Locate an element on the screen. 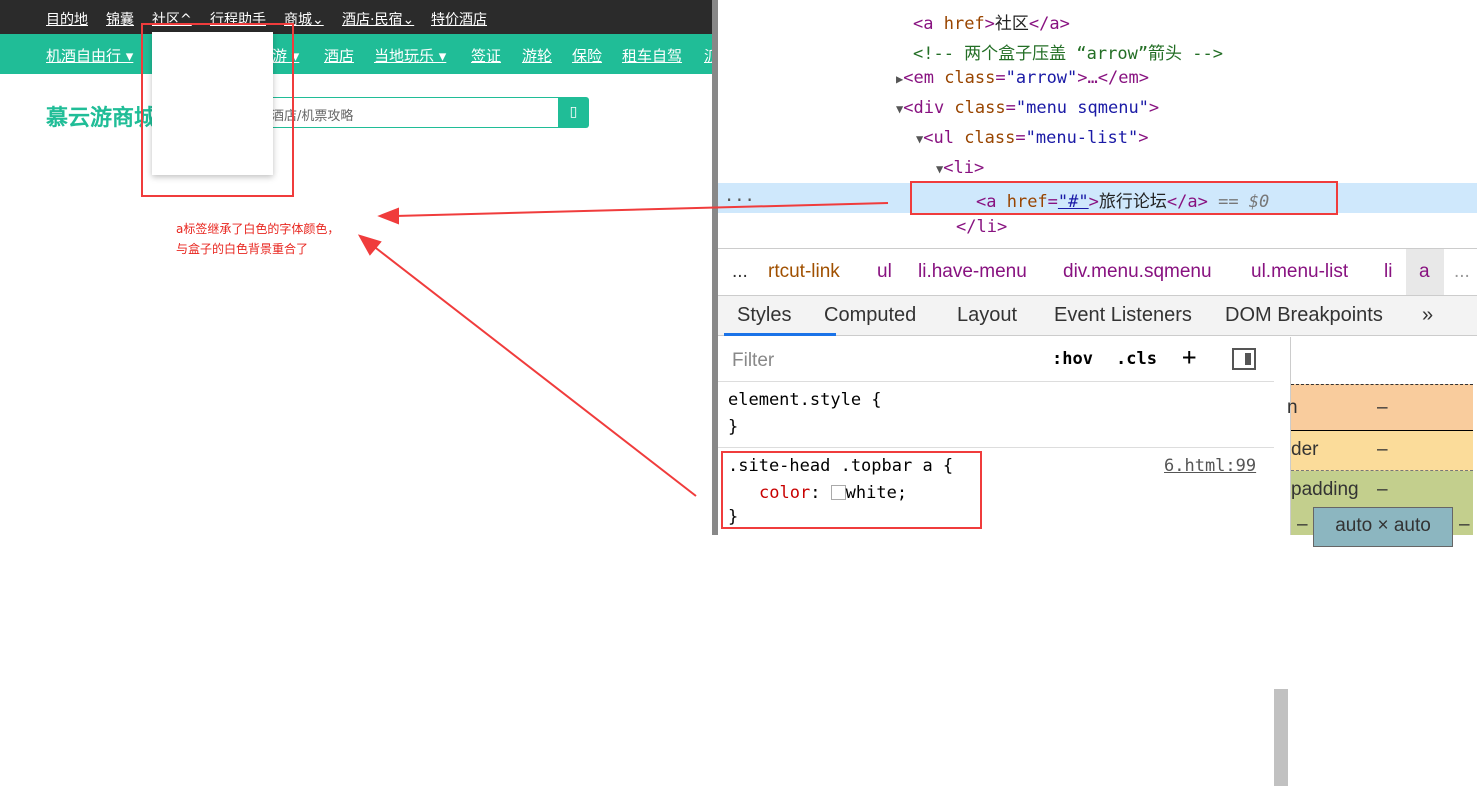 Image resolution: width=1477 pixels, height=786 pixels. scrollbar is located at coordinates (1281, 737).